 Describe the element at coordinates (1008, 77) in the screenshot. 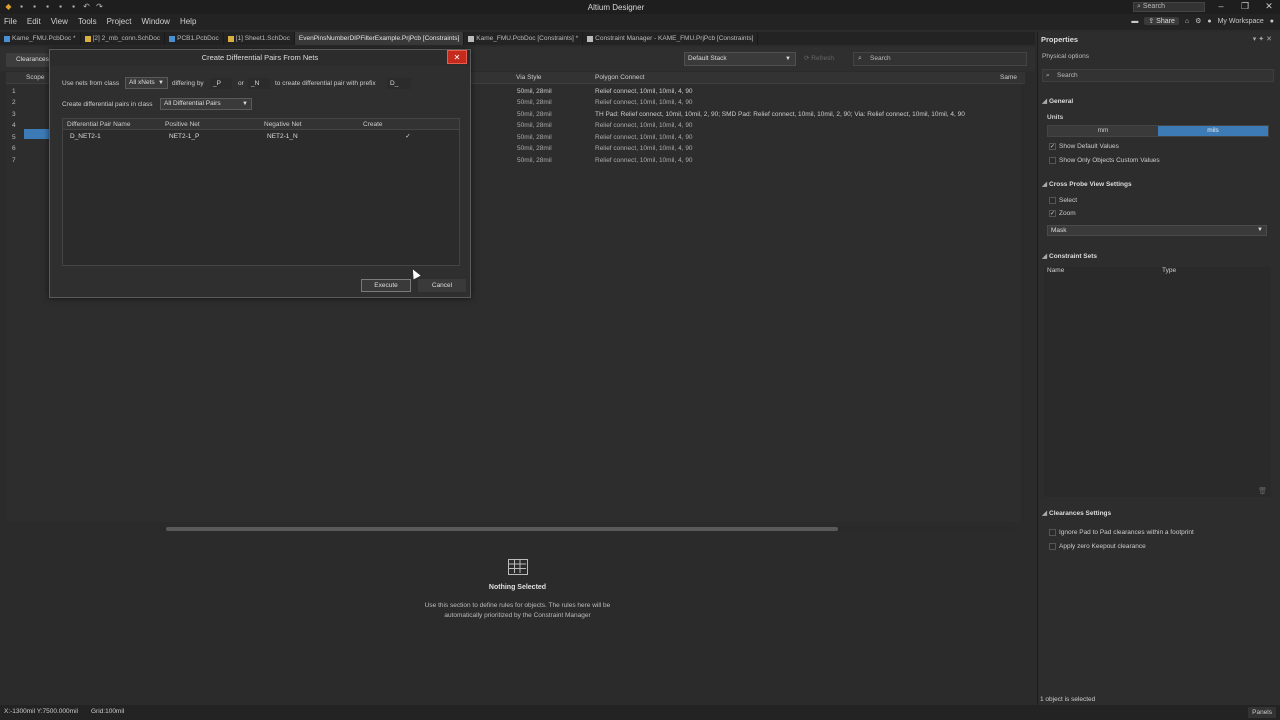

I see `col-same: Same` at that location.